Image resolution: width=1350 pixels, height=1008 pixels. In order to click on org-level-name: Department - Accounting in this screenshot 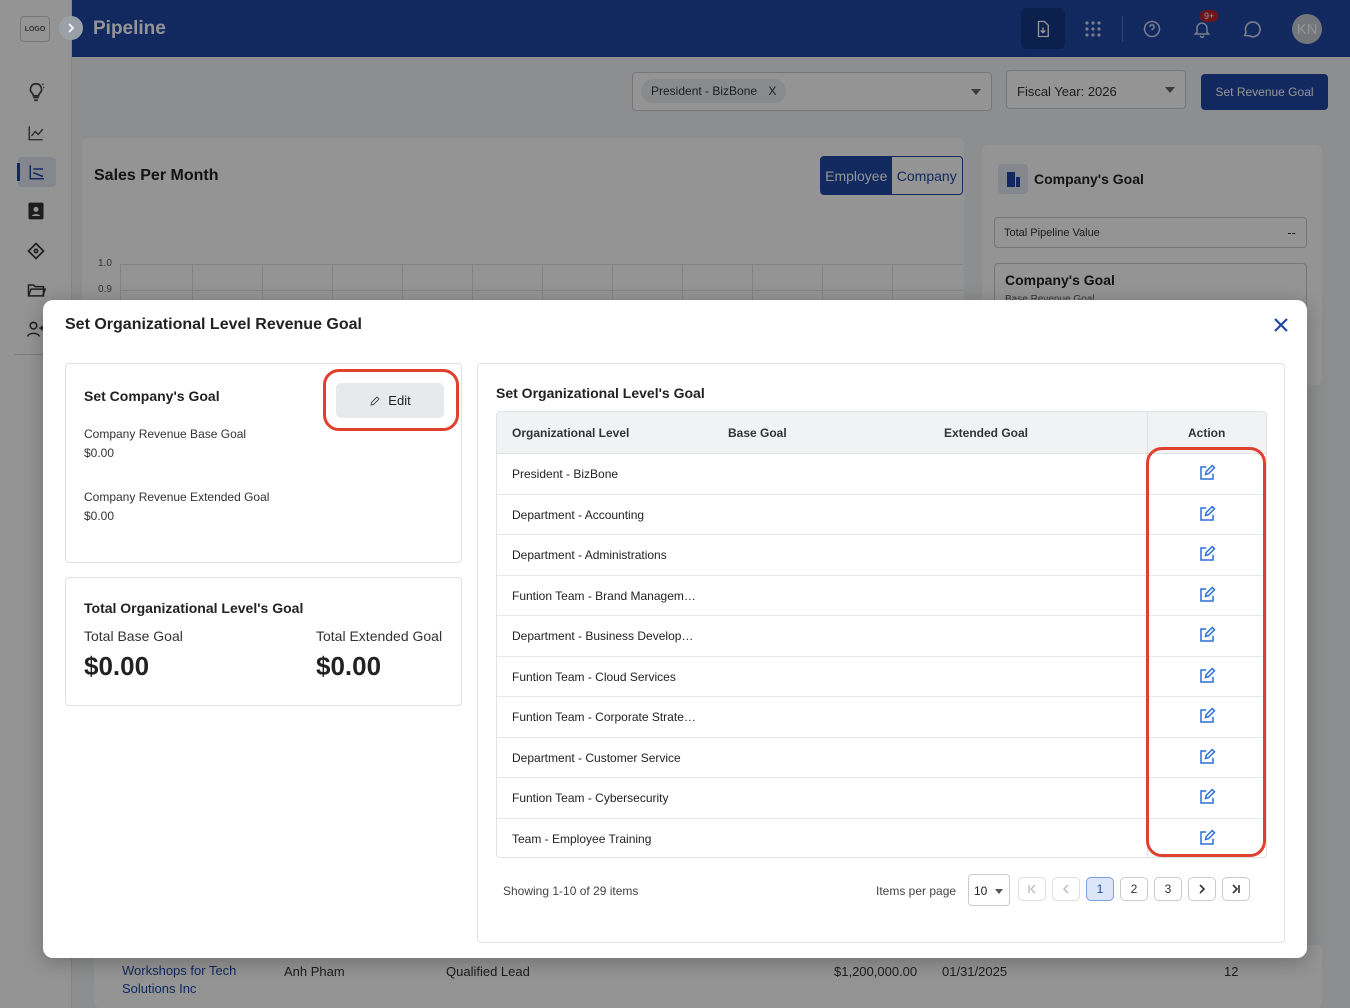, I will do `click(578, 514)`.